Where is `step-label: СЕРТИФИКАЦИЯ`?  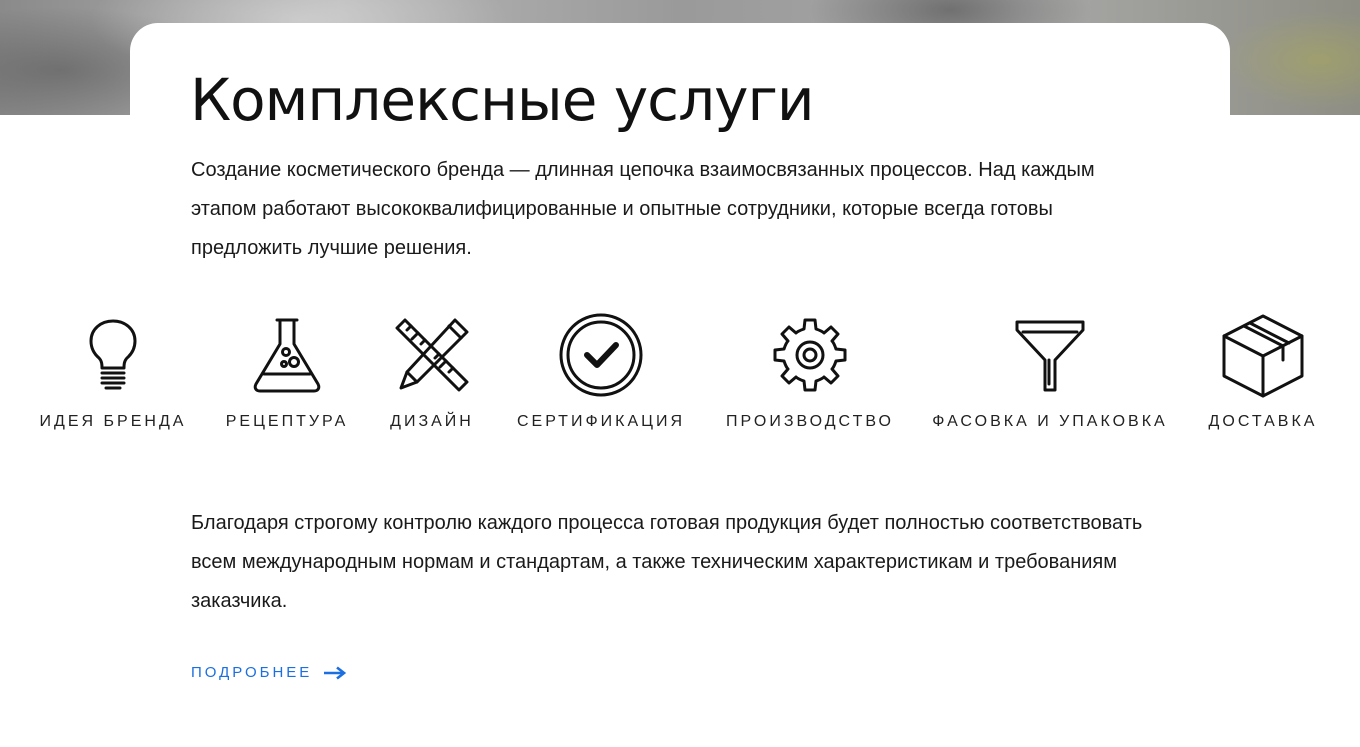 step-label: СЕРТИФИКАЦИЯ is located at coordinates (601, 421).